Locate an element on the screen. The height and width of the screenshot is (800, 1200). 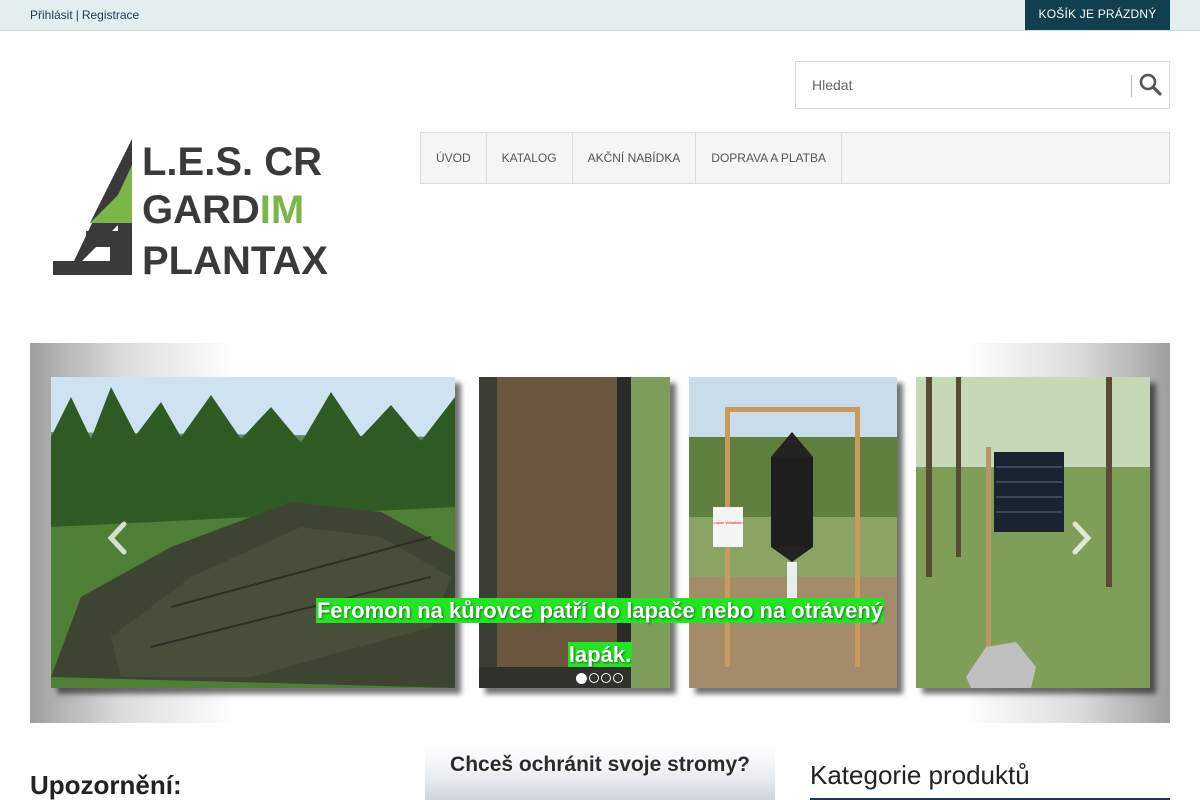
categories-heading: Kategorie produktů is located at coordinates (920, 775).